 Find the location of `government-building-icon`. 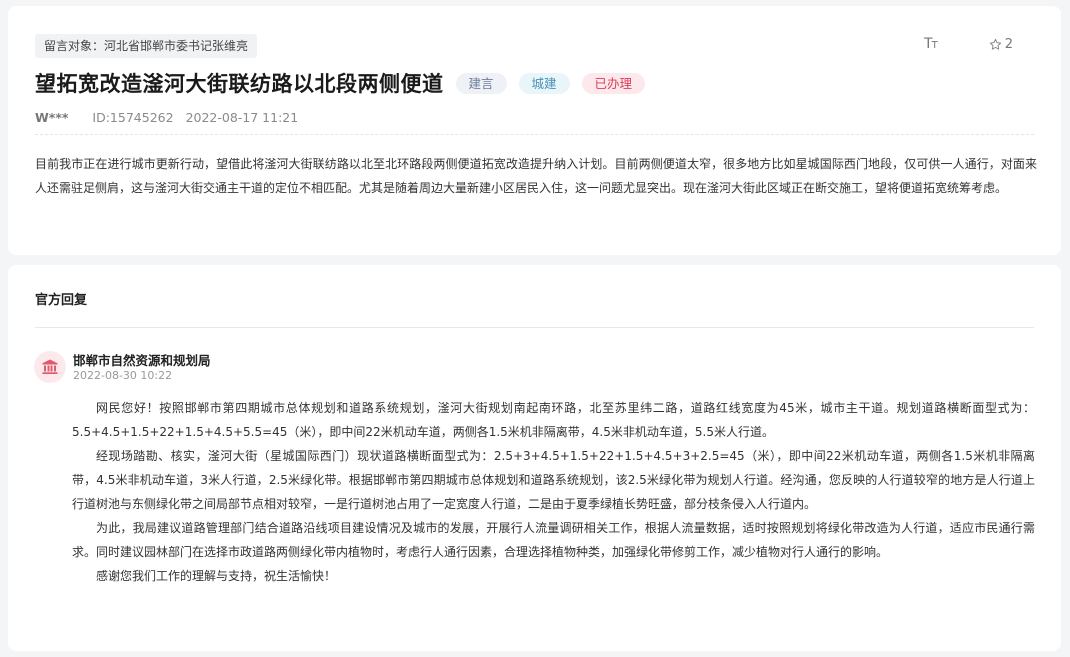

government-building-icon is located at coordinates (50, 366).